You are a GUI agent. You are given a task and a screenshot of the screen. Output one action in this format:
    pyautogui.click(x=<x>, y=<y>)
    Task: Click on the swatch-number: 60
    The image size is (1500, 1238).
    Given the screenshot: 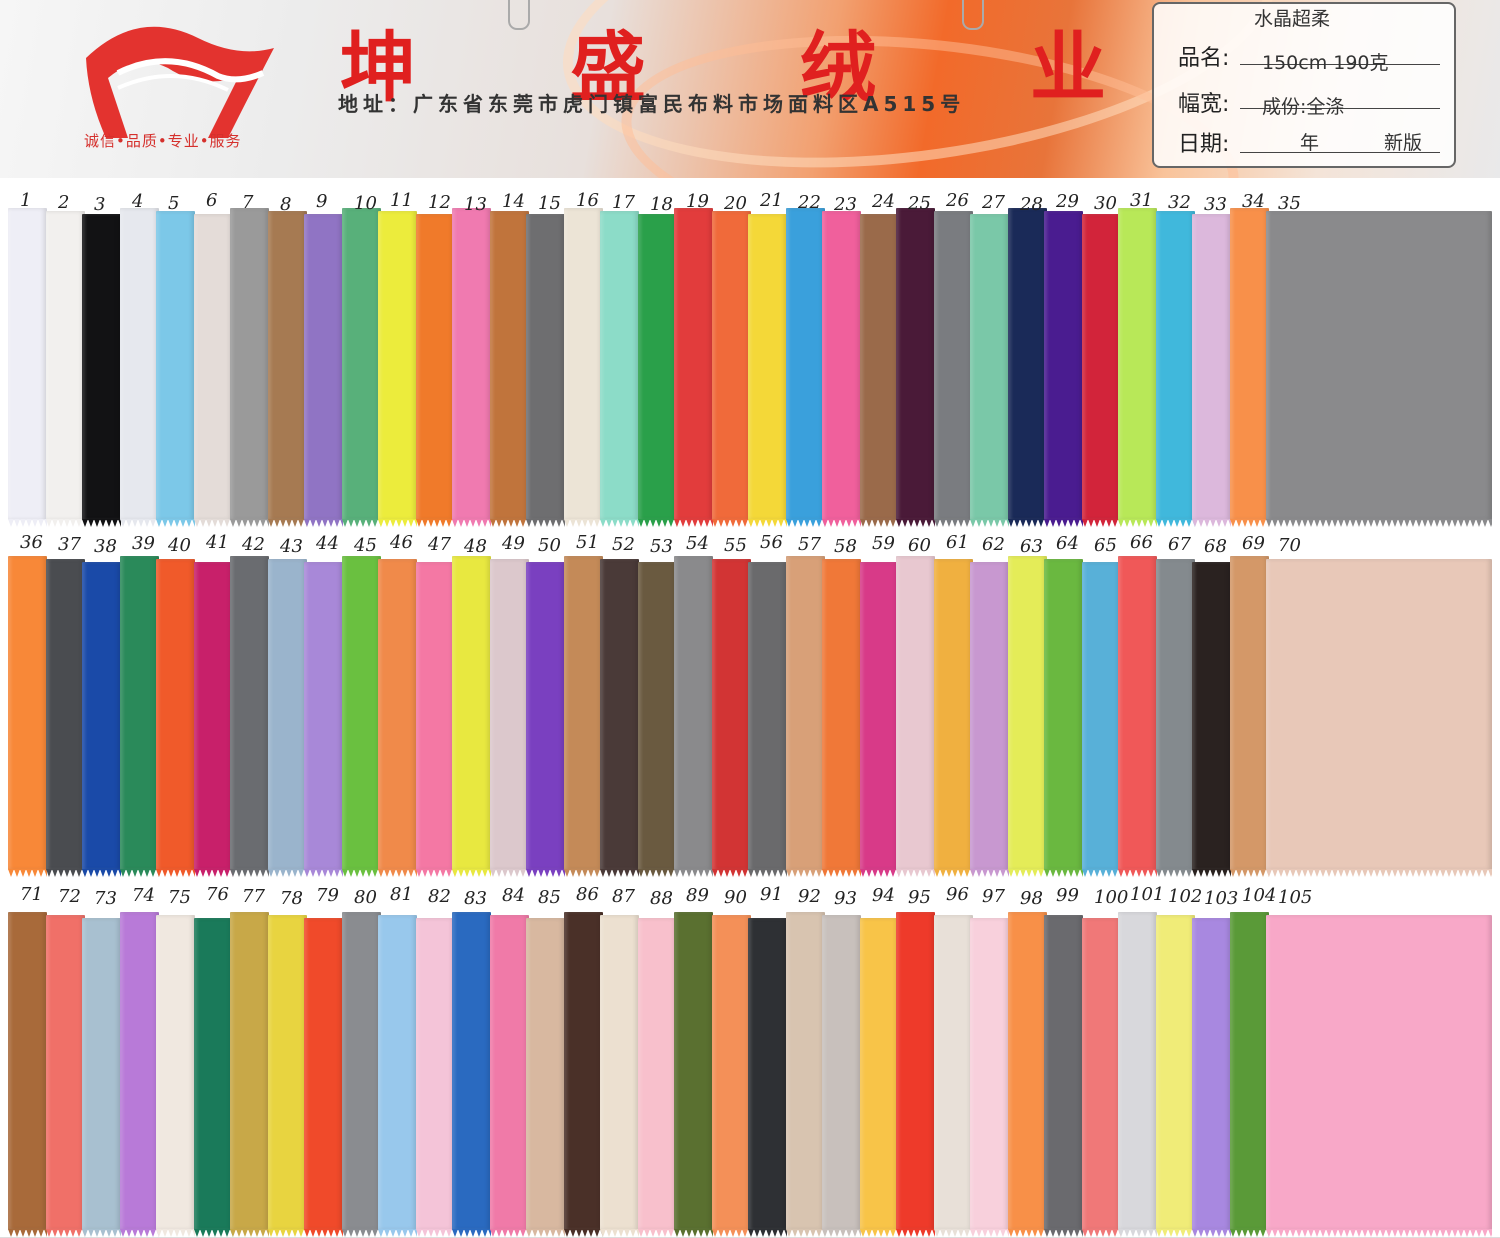 What is the action you would take?
    pyautogui.click(x=919, y=545)
    